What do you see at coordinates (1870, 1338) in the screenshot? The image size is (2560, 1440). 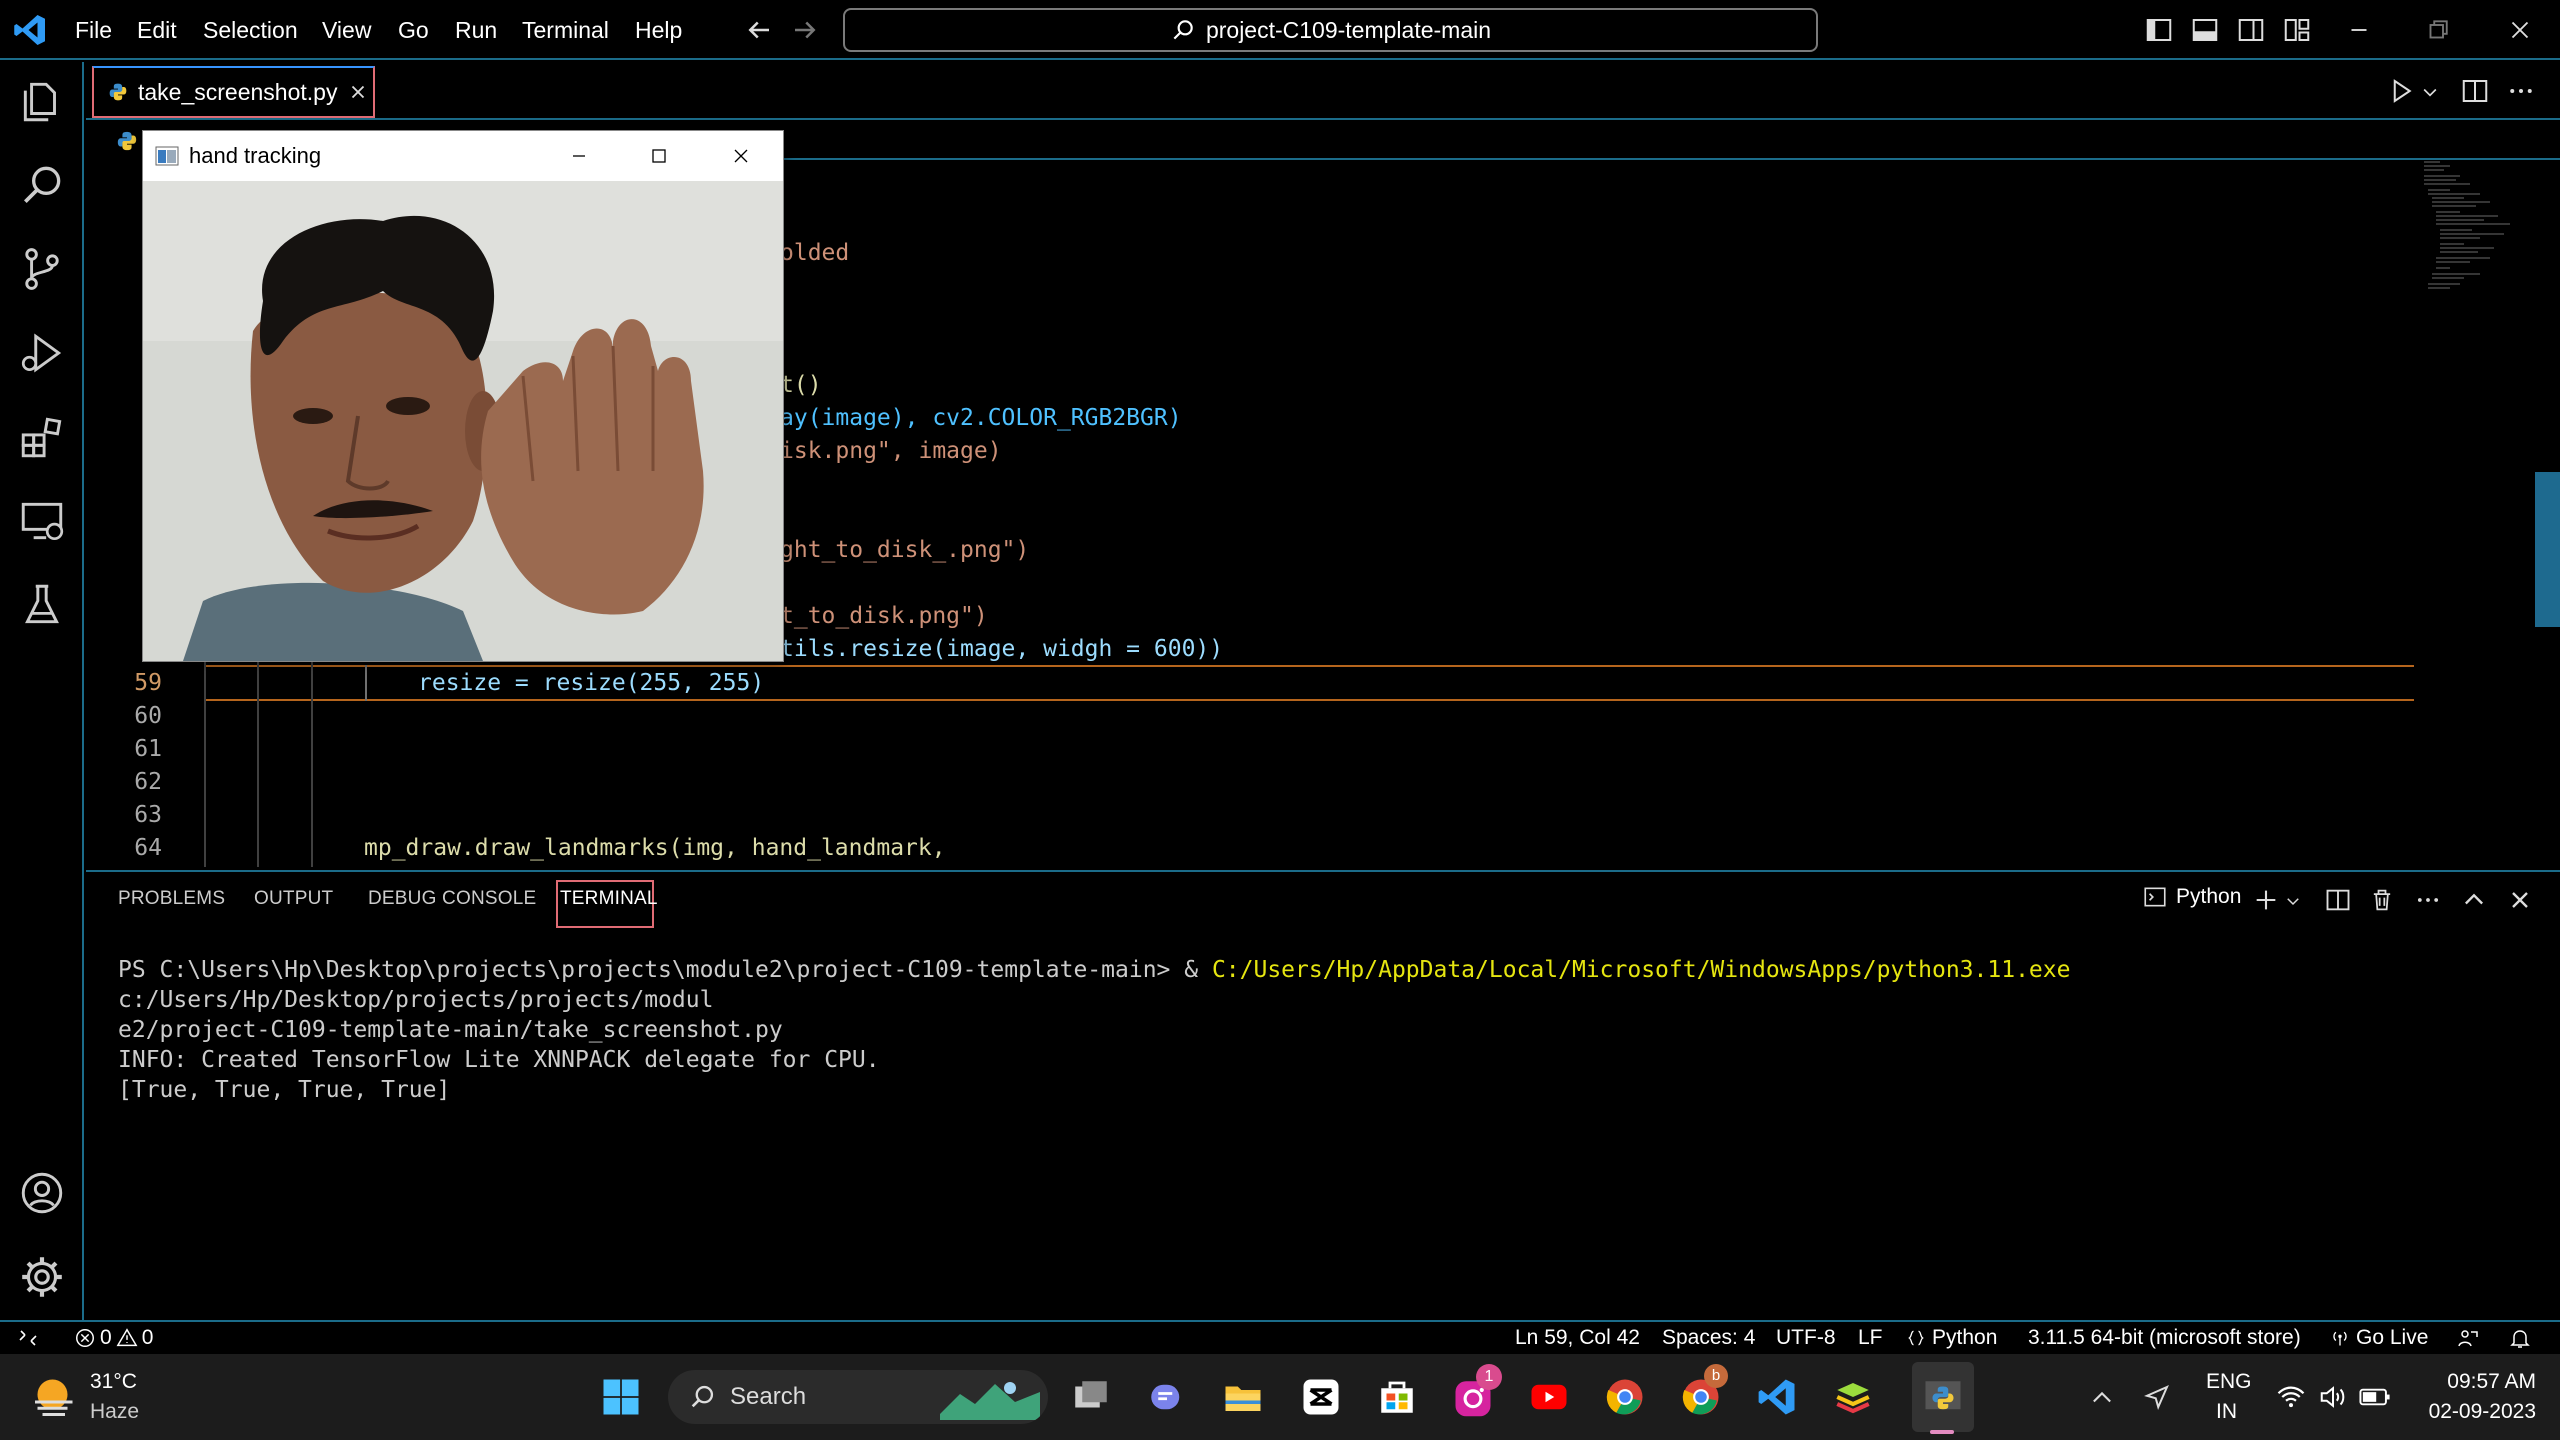 I see `end-of-line: LF` at bounding box center [1870, 1338].